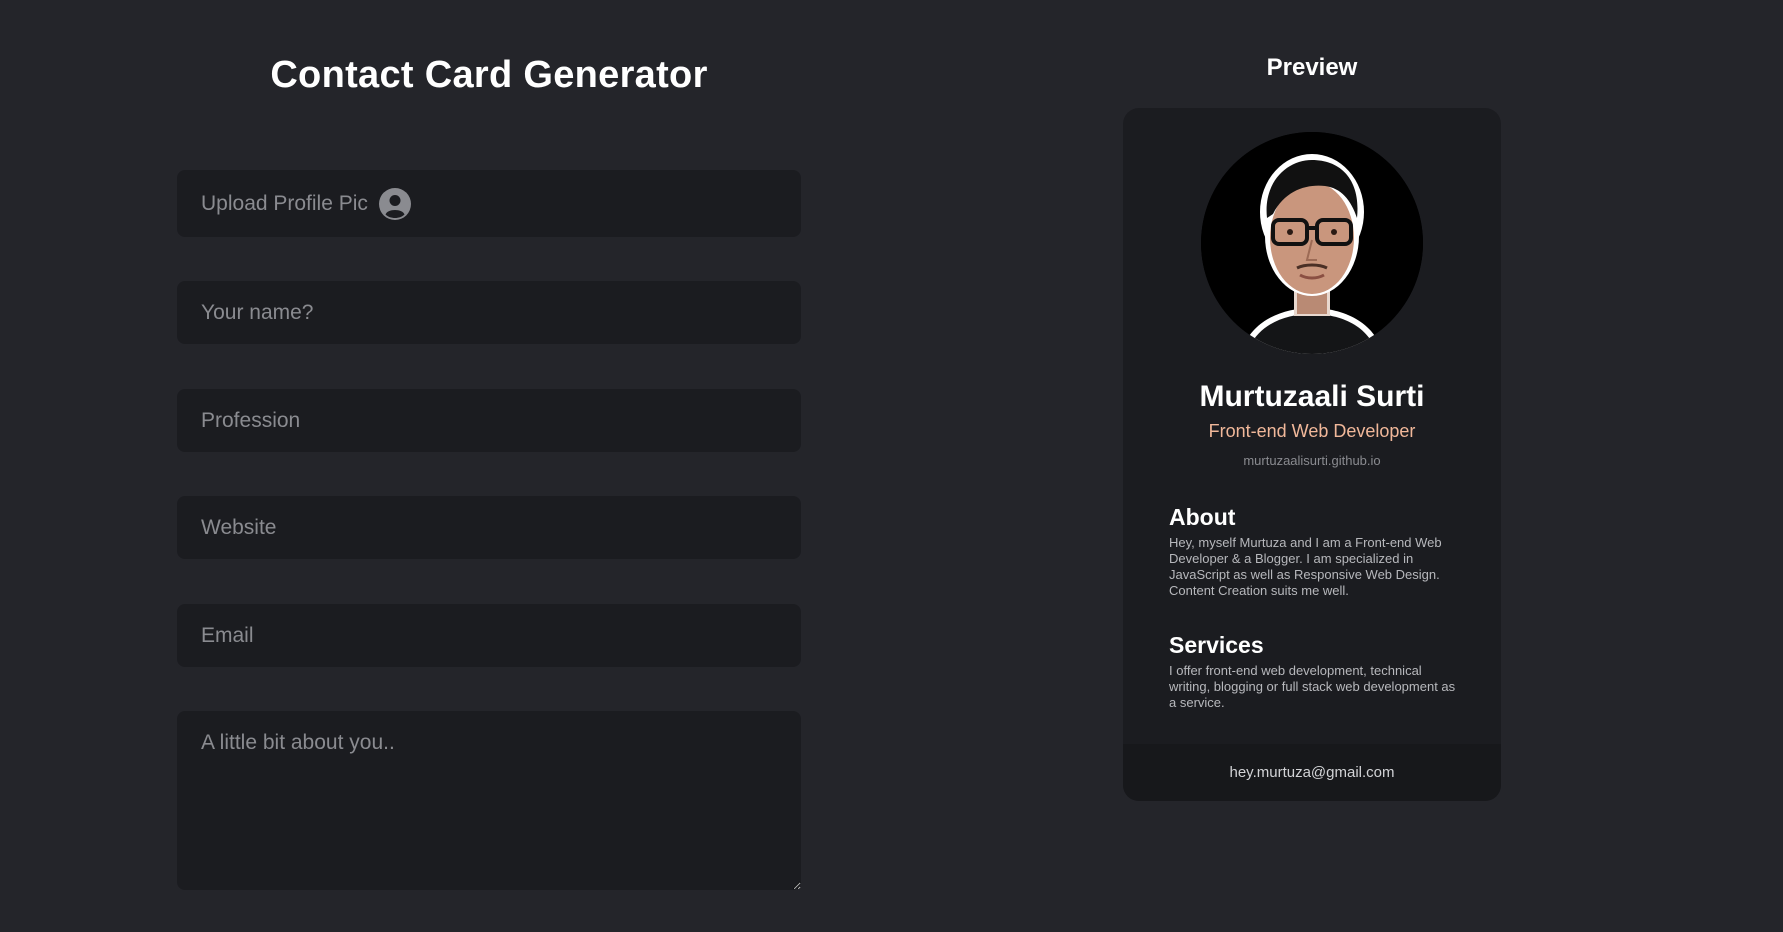  I want to click on name-input, so click(489, 312).